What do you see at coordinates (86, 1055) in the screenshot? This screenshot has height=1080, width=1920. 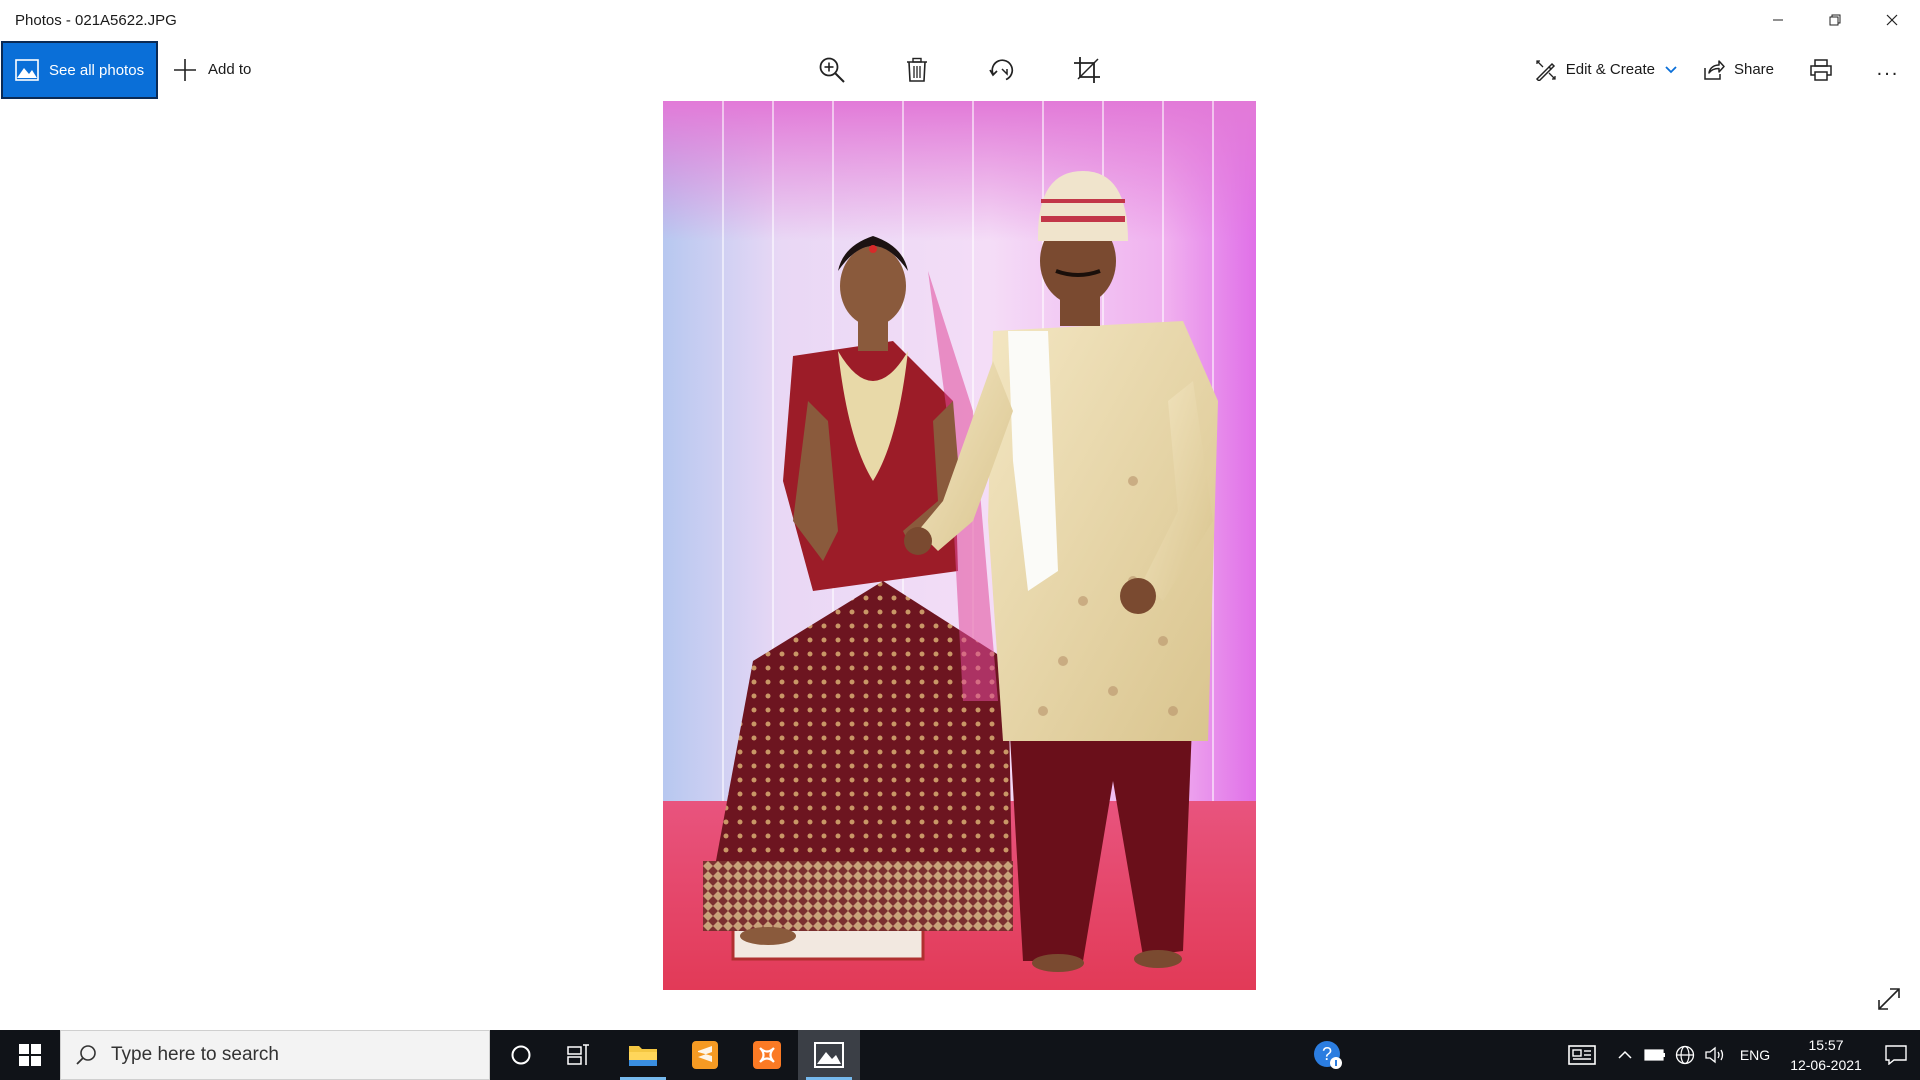 I see `search-icon` at bounding box center [86, 1055].